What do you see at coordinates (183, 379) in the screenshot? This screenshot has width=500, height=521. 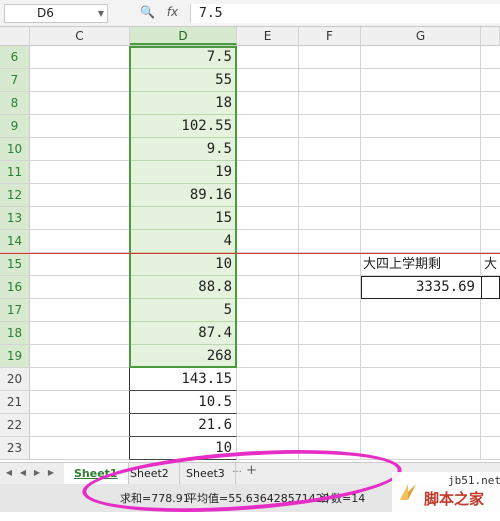 I see `cell-d: 143.15` at bounding box center [183, 379].